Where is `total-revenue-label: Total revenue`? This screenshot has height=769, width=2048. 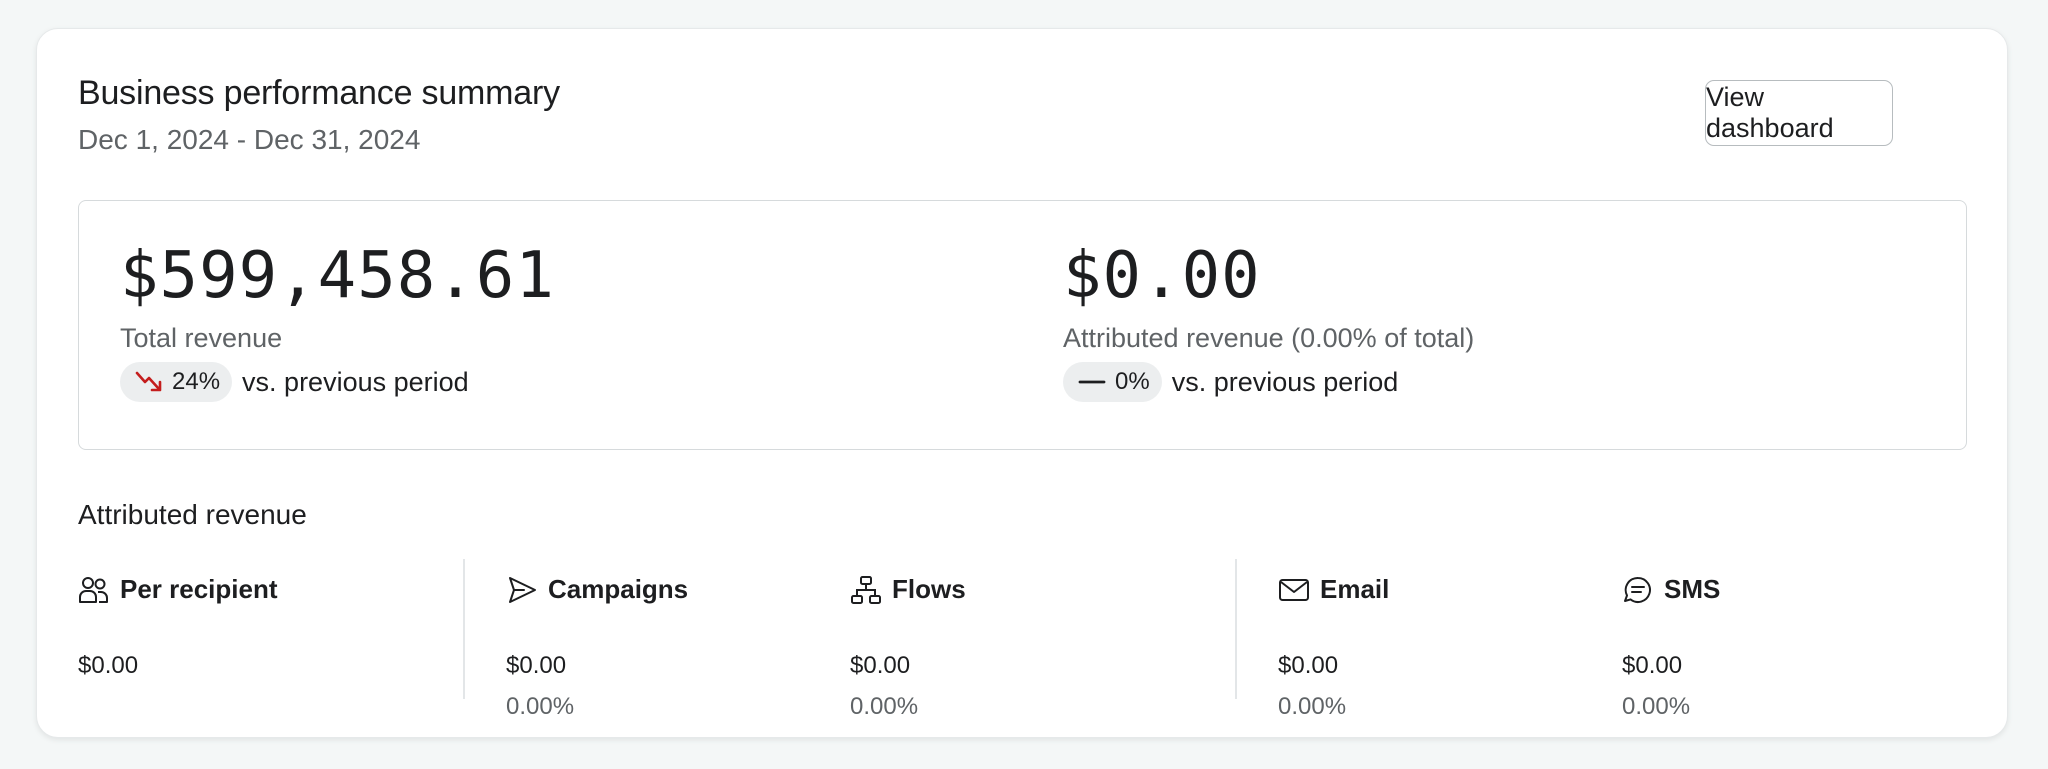
total-revenue-label: Total revenue is located at coordinates (201, 338).